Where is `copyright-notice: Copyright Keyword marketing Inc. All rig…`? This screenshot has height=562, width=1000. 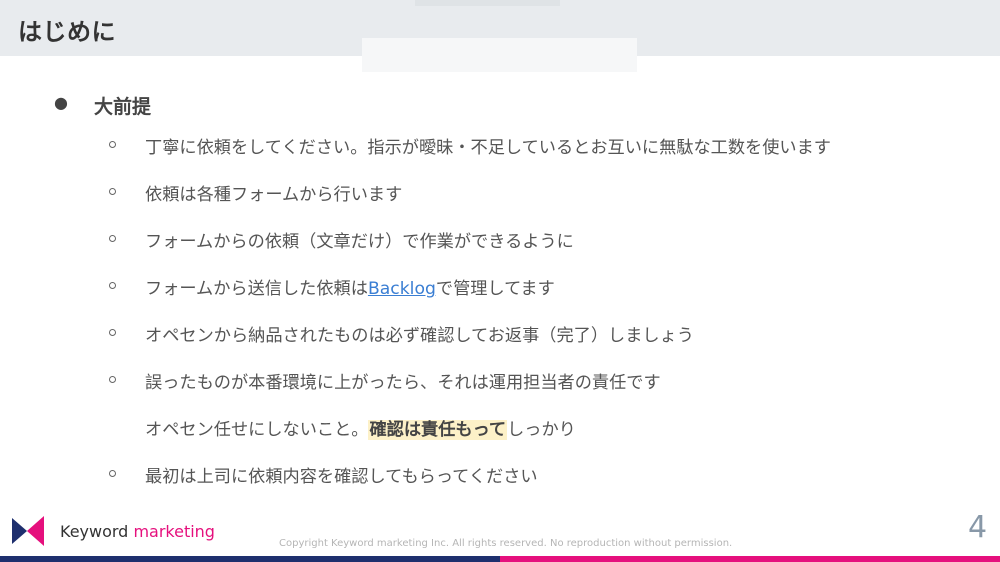
copyright-notice: Copyright Keyword marketing Inc. All rig… is located at coordinates (506, 543).